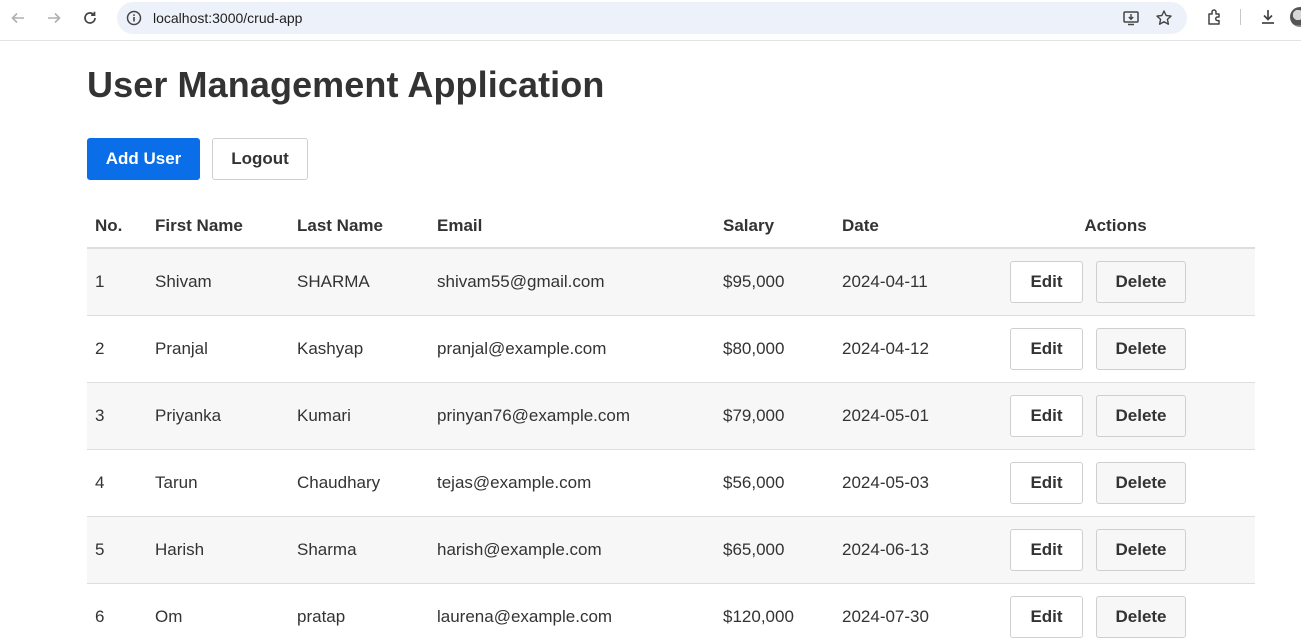 Image resolution: width=1301 pixels, height=641 pixels. Describe the element at coordinates (359, 227) in the screenshot. I see `header-last-name: Last Name` at that location.